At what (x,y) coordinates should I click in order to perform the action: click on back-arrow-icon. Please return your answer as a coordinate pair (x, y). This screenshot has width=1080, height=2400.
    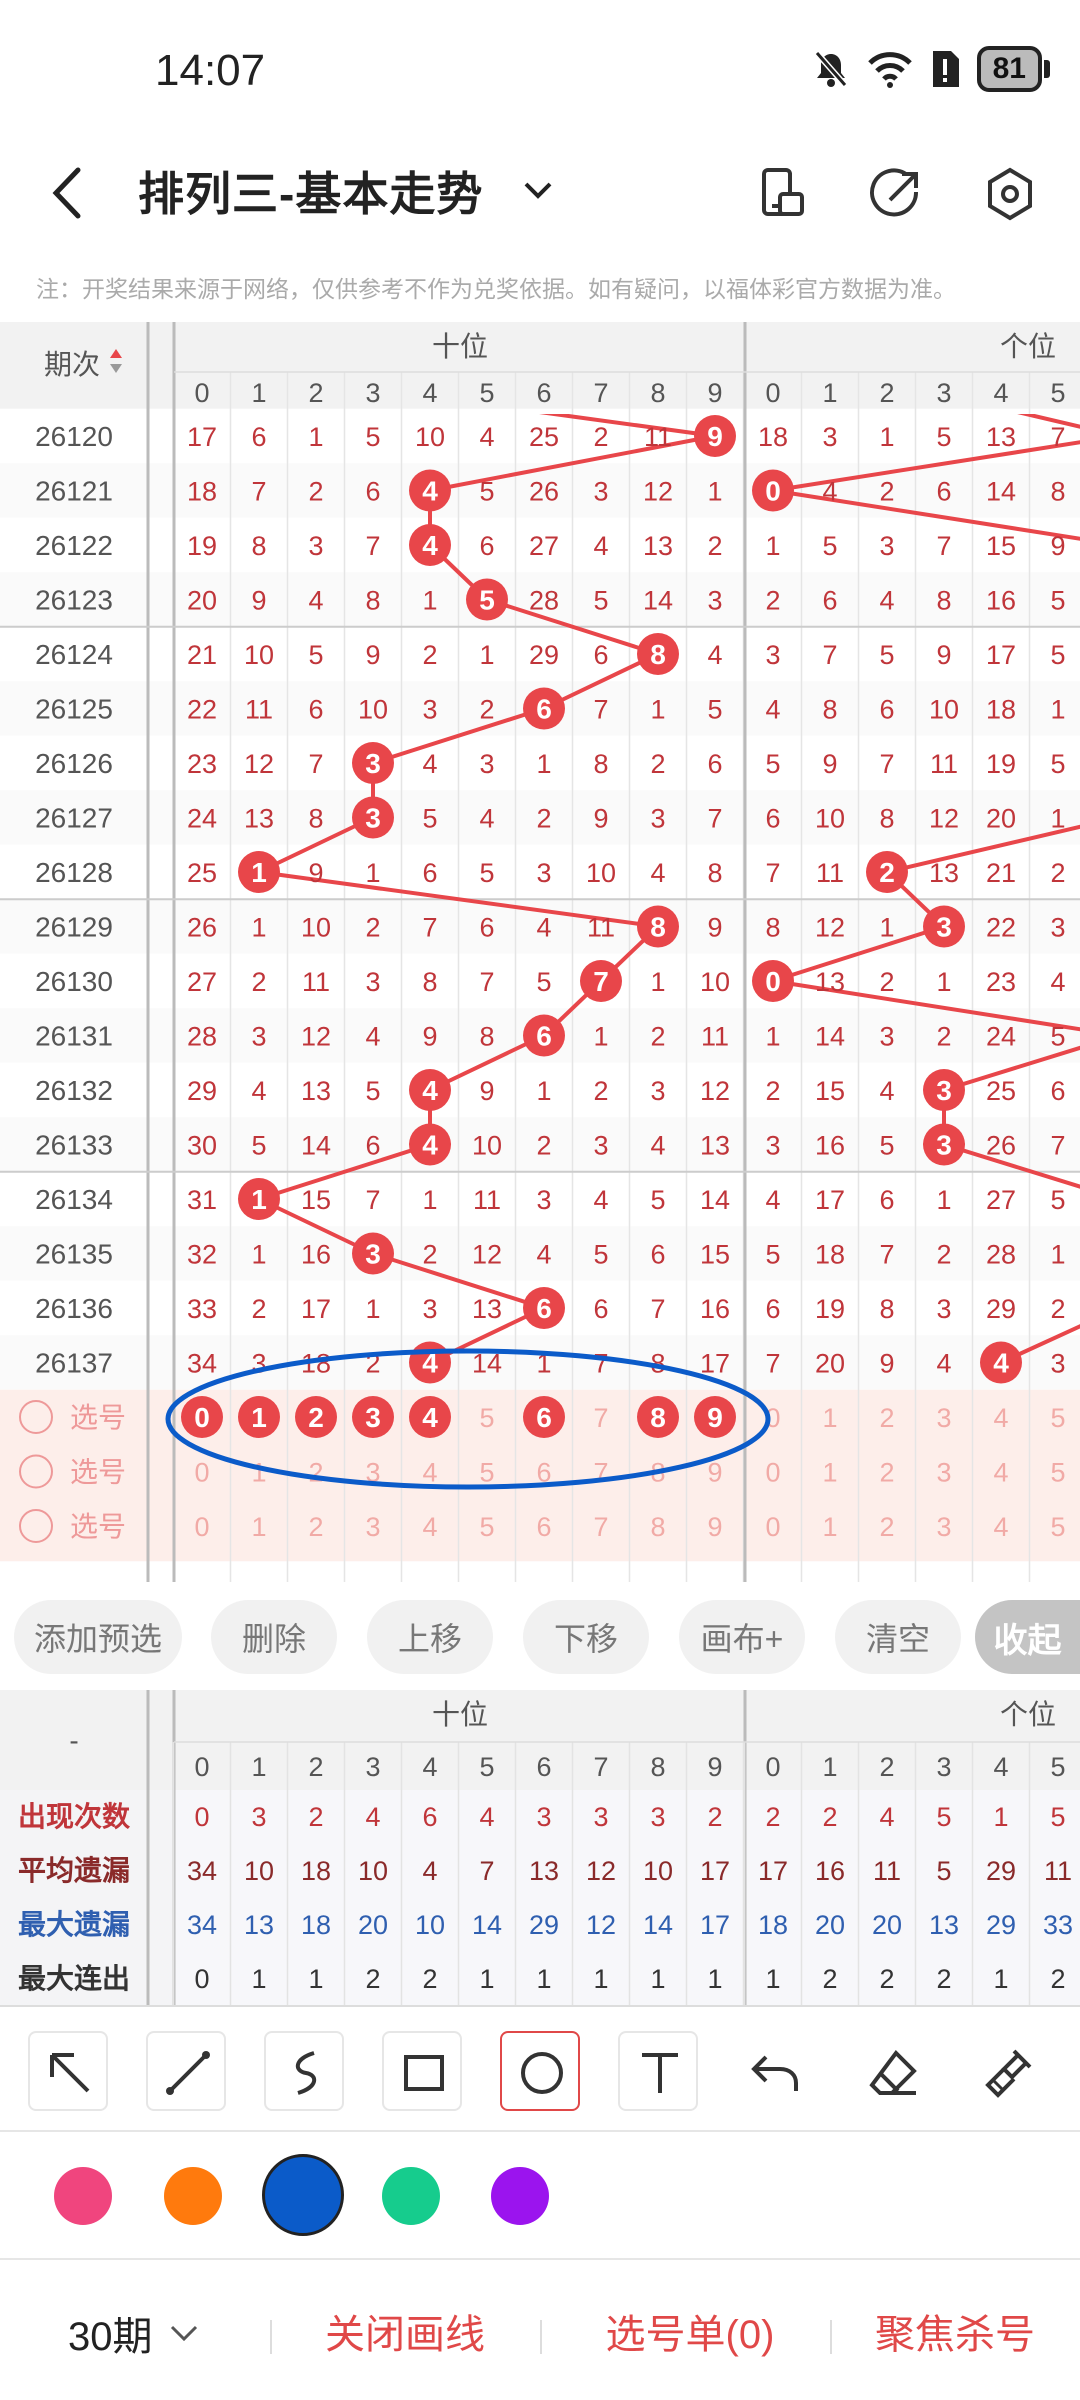
    Looking at the image, I should click on (70, 193).